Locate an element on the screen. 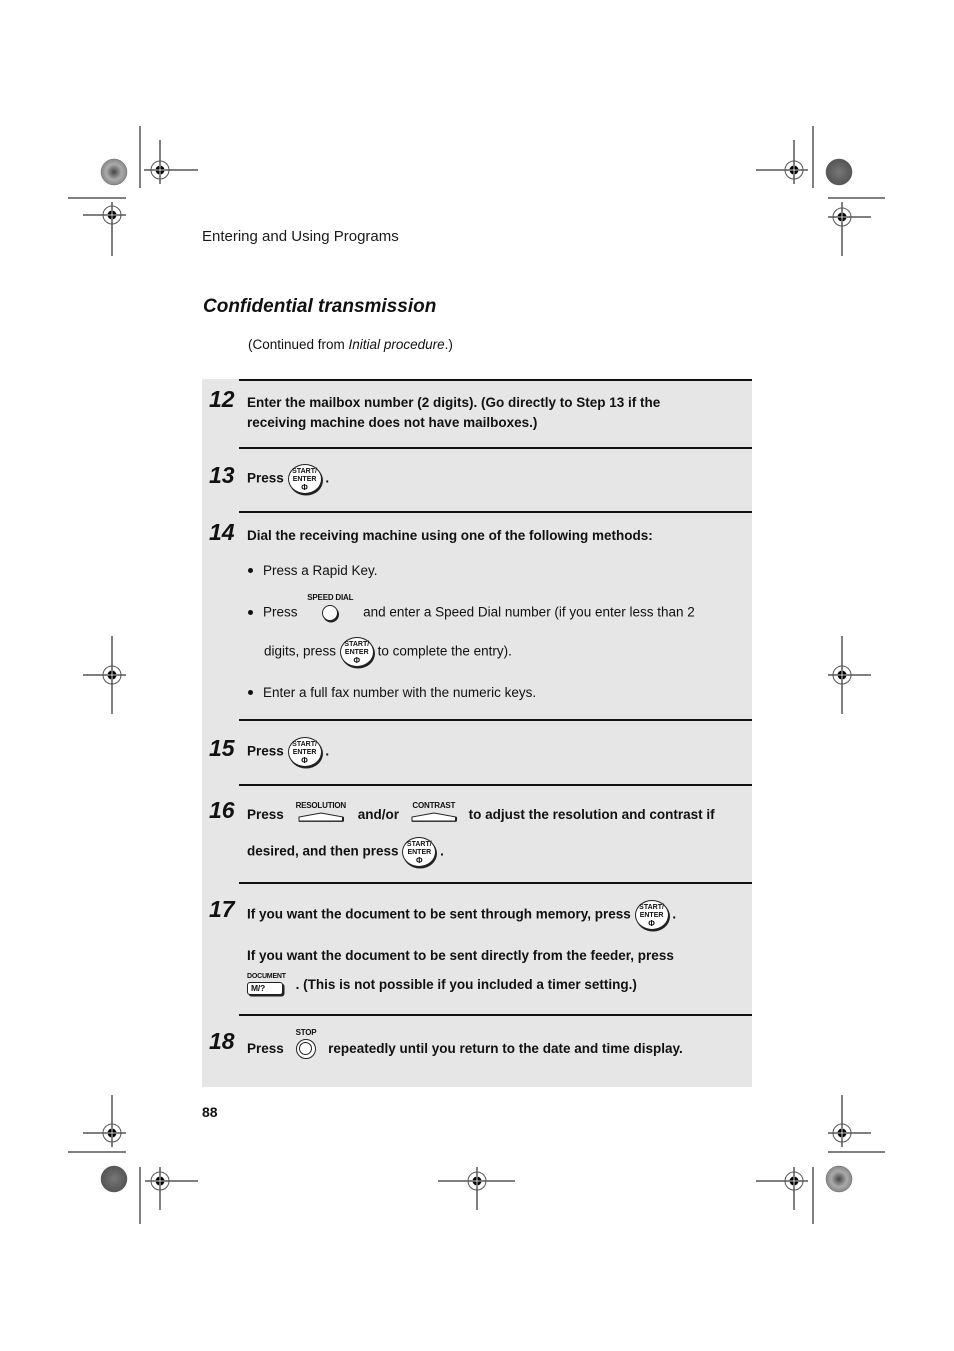 The width and height of the screenshot is (954, 1351). step-text: and/or is located at coordinates (378, 815).